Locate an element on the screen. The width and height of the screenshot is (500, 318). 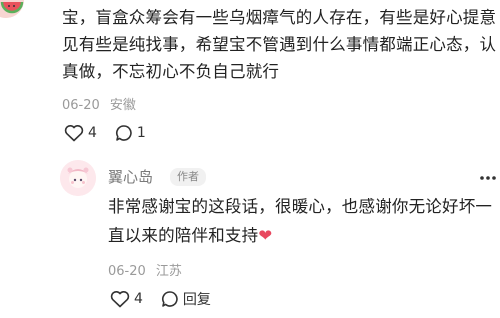
commenter-avatar is located at coordinates (12, 9).